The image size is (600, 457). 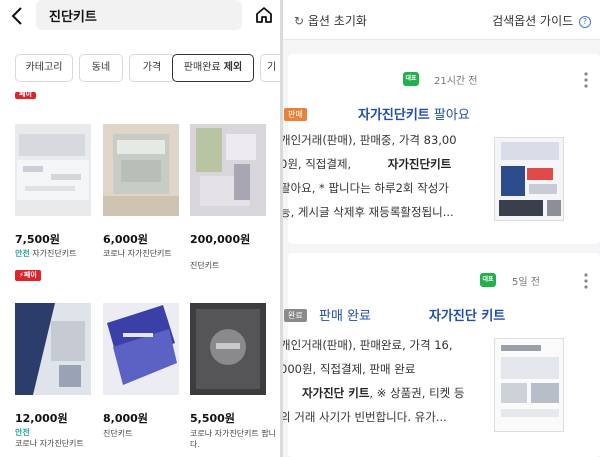 I want to click on search-input: 진단키트, so click(x=139, y=15).